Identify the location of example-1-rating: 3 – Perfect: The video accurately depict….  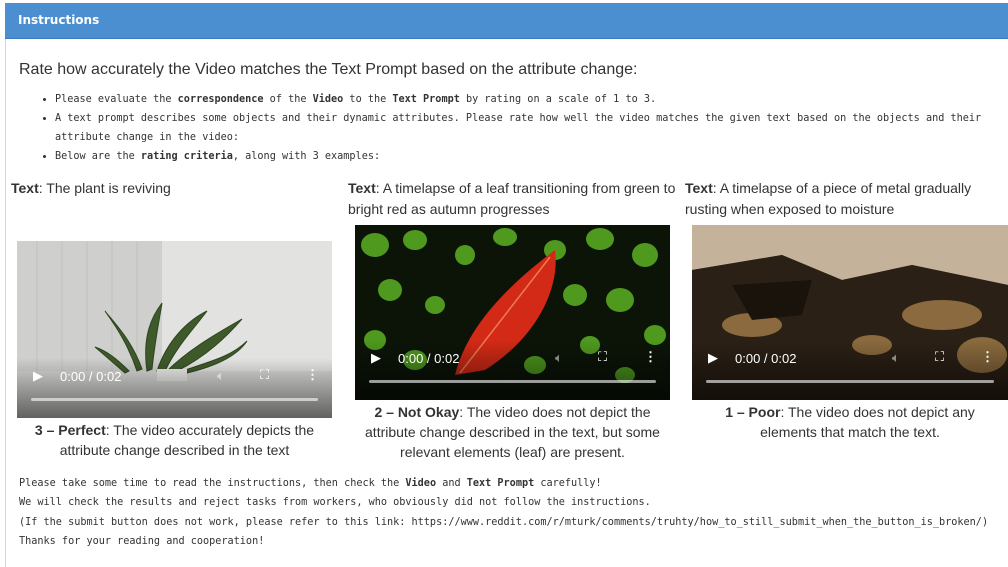
(174, 440).